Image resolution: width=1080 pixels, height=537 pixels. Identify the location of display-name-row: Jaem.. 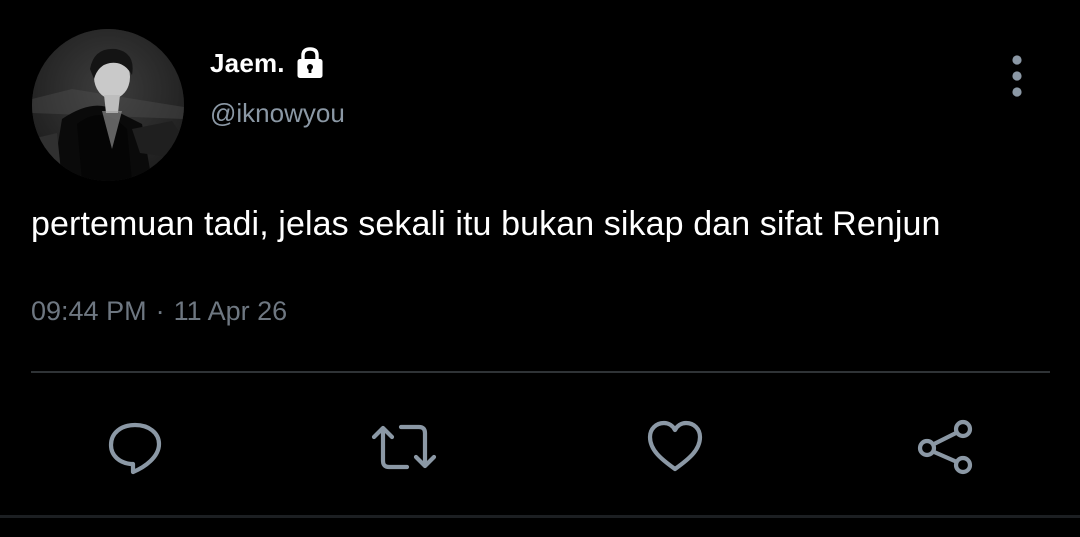
(267, 63).